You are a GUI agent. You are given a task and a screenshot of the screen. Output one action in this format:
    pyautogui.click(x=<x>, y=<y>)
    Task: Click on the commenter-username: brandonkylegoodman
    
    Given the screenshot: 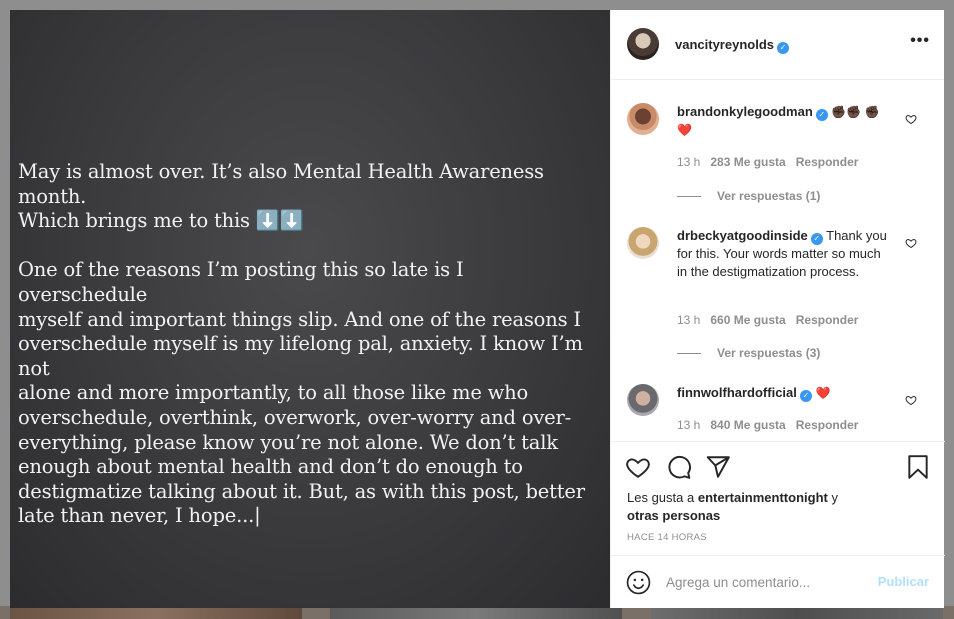 What is the action you would take?
    pyautogui.click(x=745, y=111)
    